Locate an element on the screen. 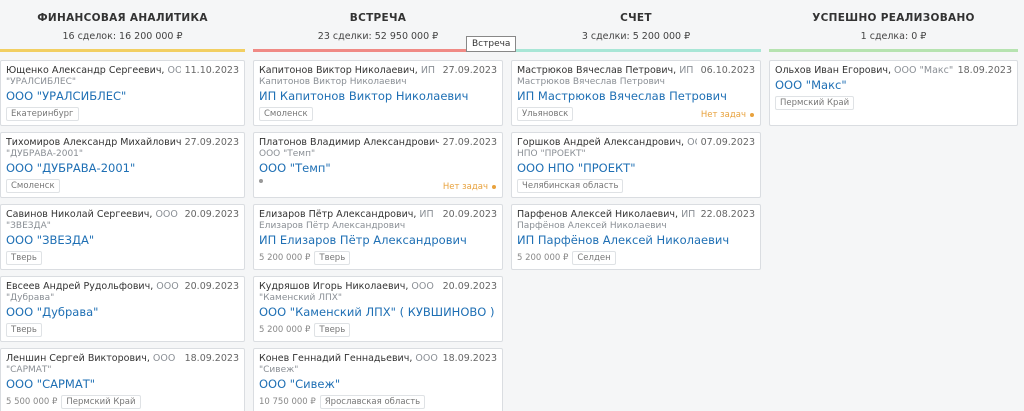 The width and height of the screenshot is (1024, 411). city-tag: Ульяновск is located at coordinates (545, 114).